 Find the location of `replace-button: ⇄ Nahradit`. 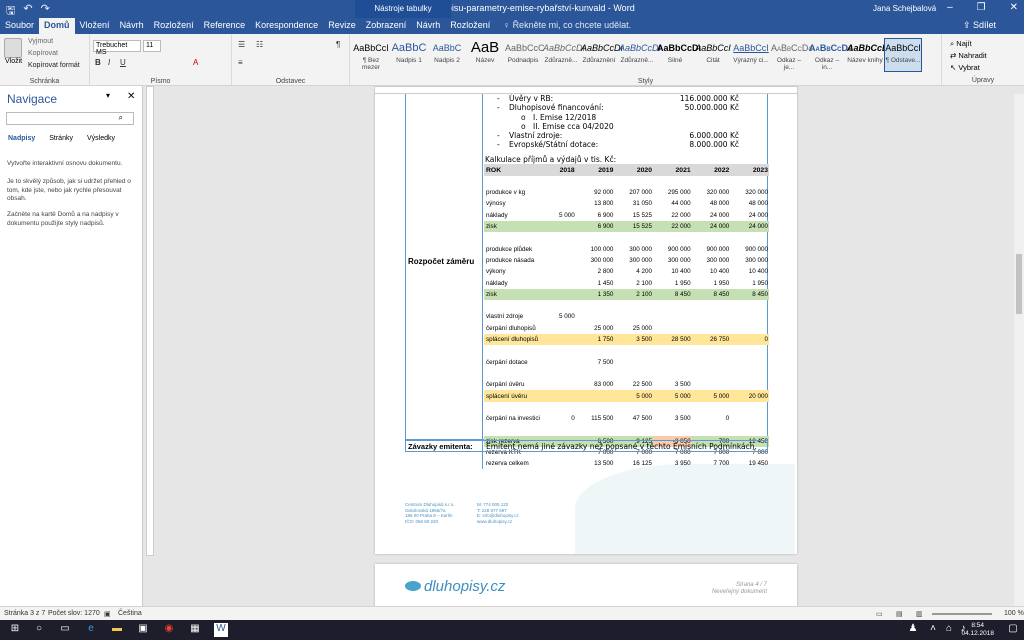

replace-button: ⇄ Nahradit is located at coordinates (968, 55).